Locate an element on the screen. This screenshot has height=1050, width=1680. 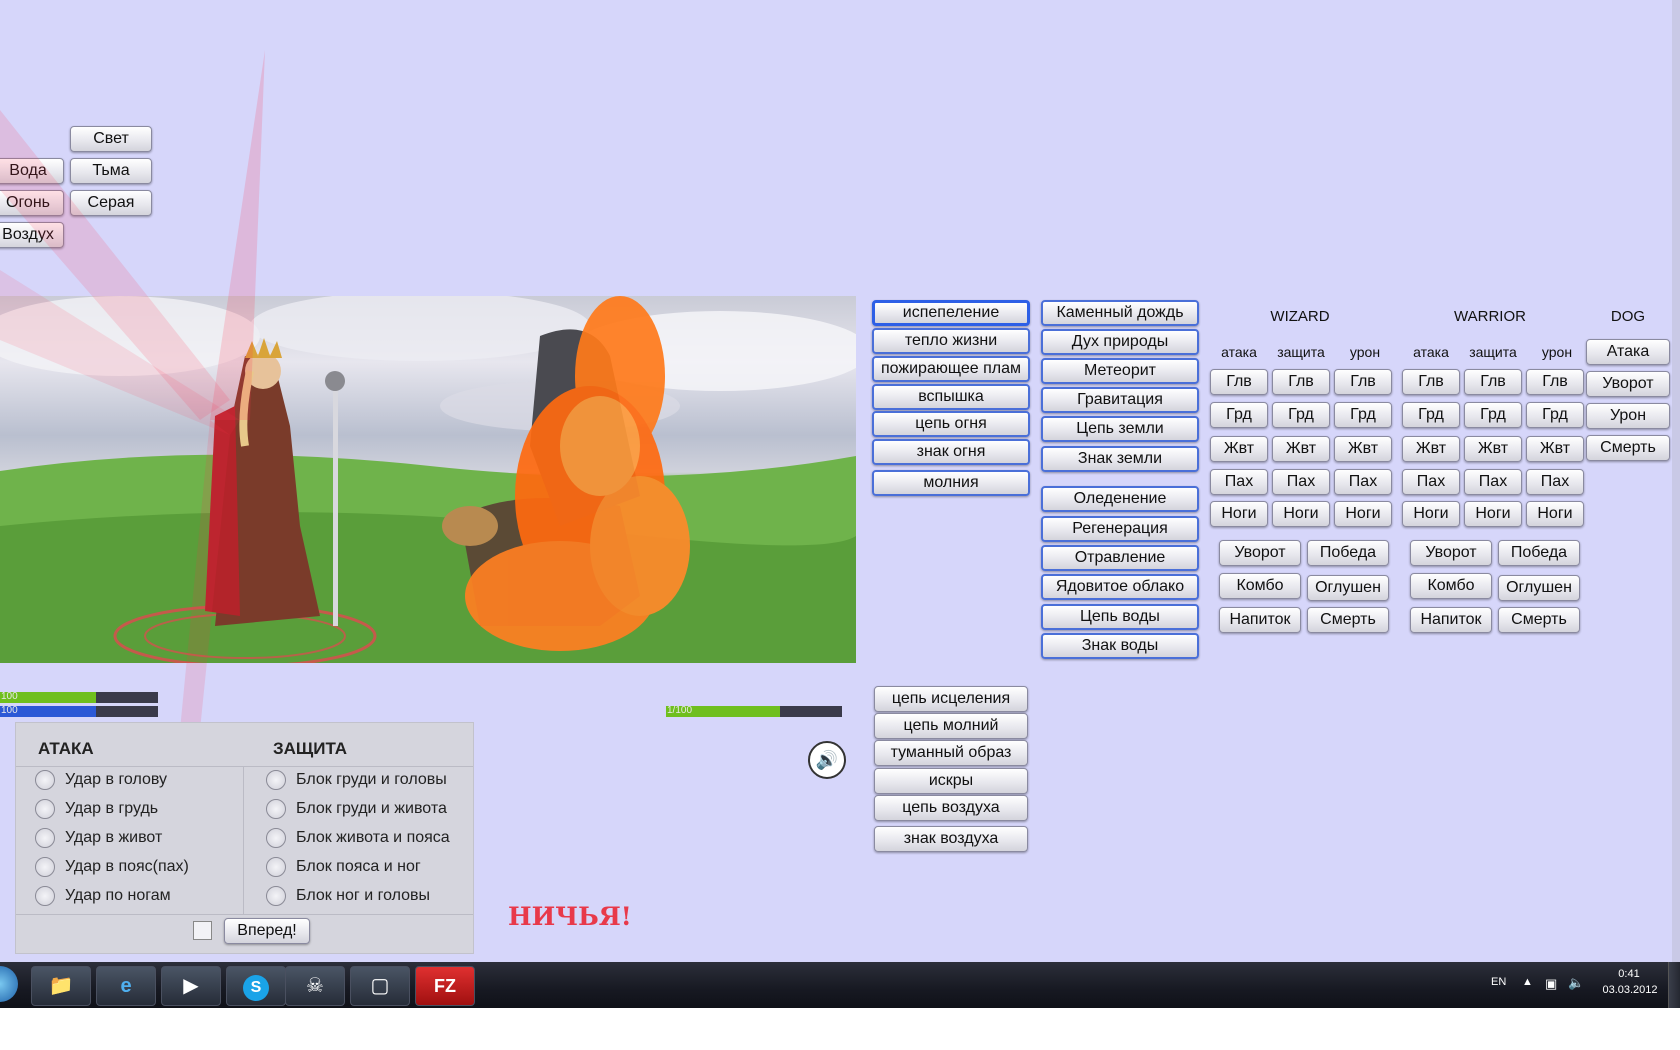
wizard-damage-head: Глв is located at coordinates (1363, 382).